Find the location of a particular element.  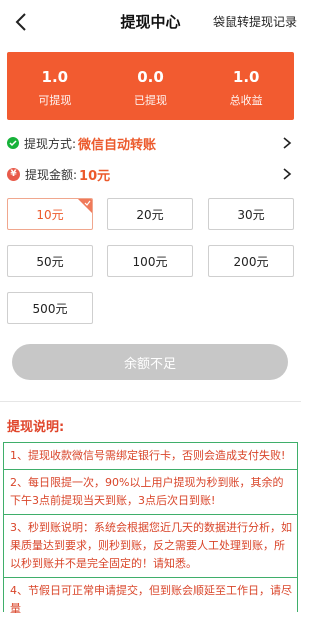

selected-corner-check-icon is located at coordinates (85, 206).